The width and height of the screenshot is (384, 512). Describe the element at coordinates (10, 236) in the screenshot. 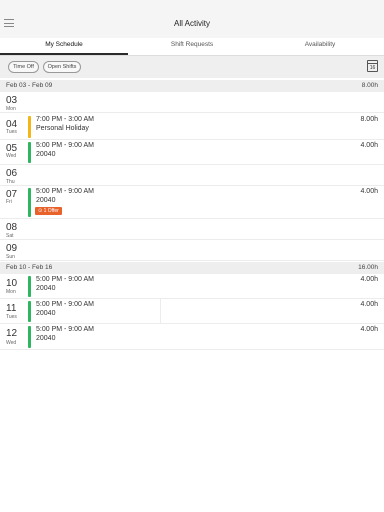

I see `day-name: Sat` at that location.